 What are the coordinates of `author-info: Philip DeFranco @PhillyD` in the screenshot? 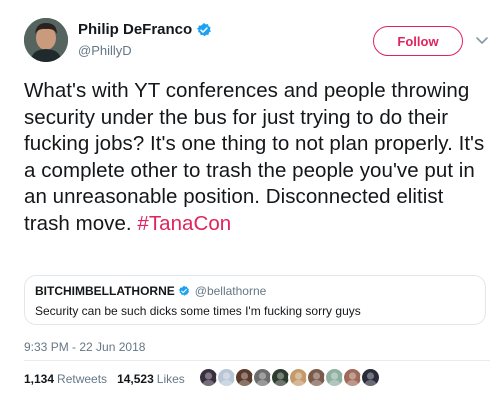 It's located at (145, 39).